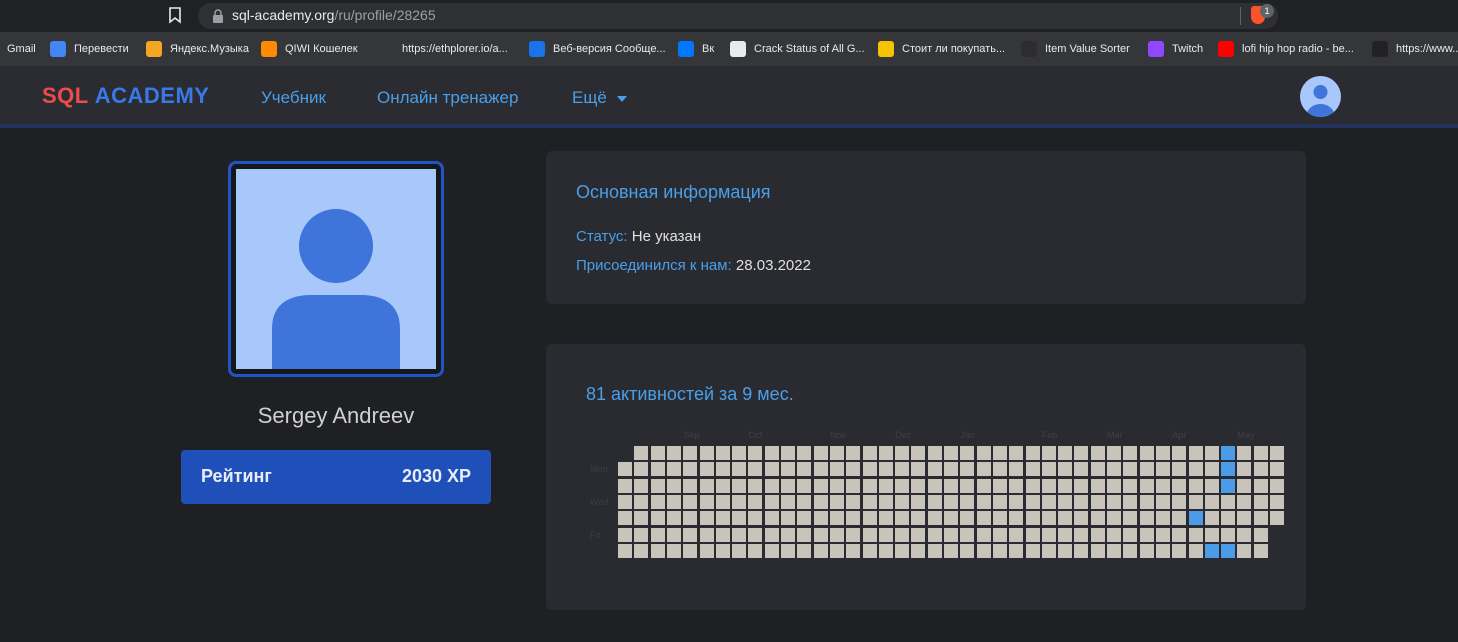 The width and height of the screenshot is (1458, 642). Describe the element at coordinates (125, 96) in the screenshot. I see `sql-academy-logo: SQL ACADEMY` at that location.